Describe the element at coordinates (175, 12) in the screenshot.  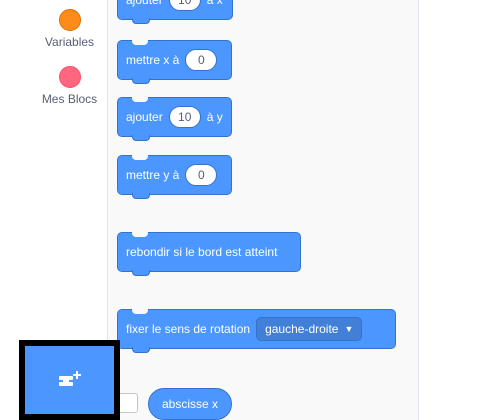
I see `block-change-x: ajouter 10 à x` at that location.